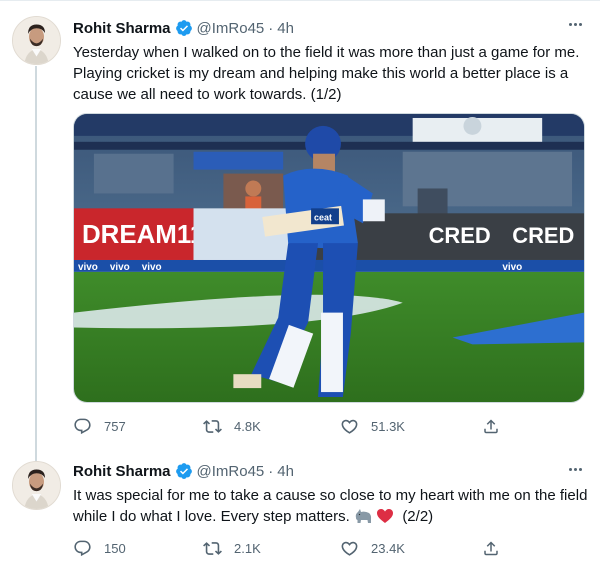 The height and width of the screenshot is (574, 600). I want to click on thread-counter: (2/2), so click(418, 516).